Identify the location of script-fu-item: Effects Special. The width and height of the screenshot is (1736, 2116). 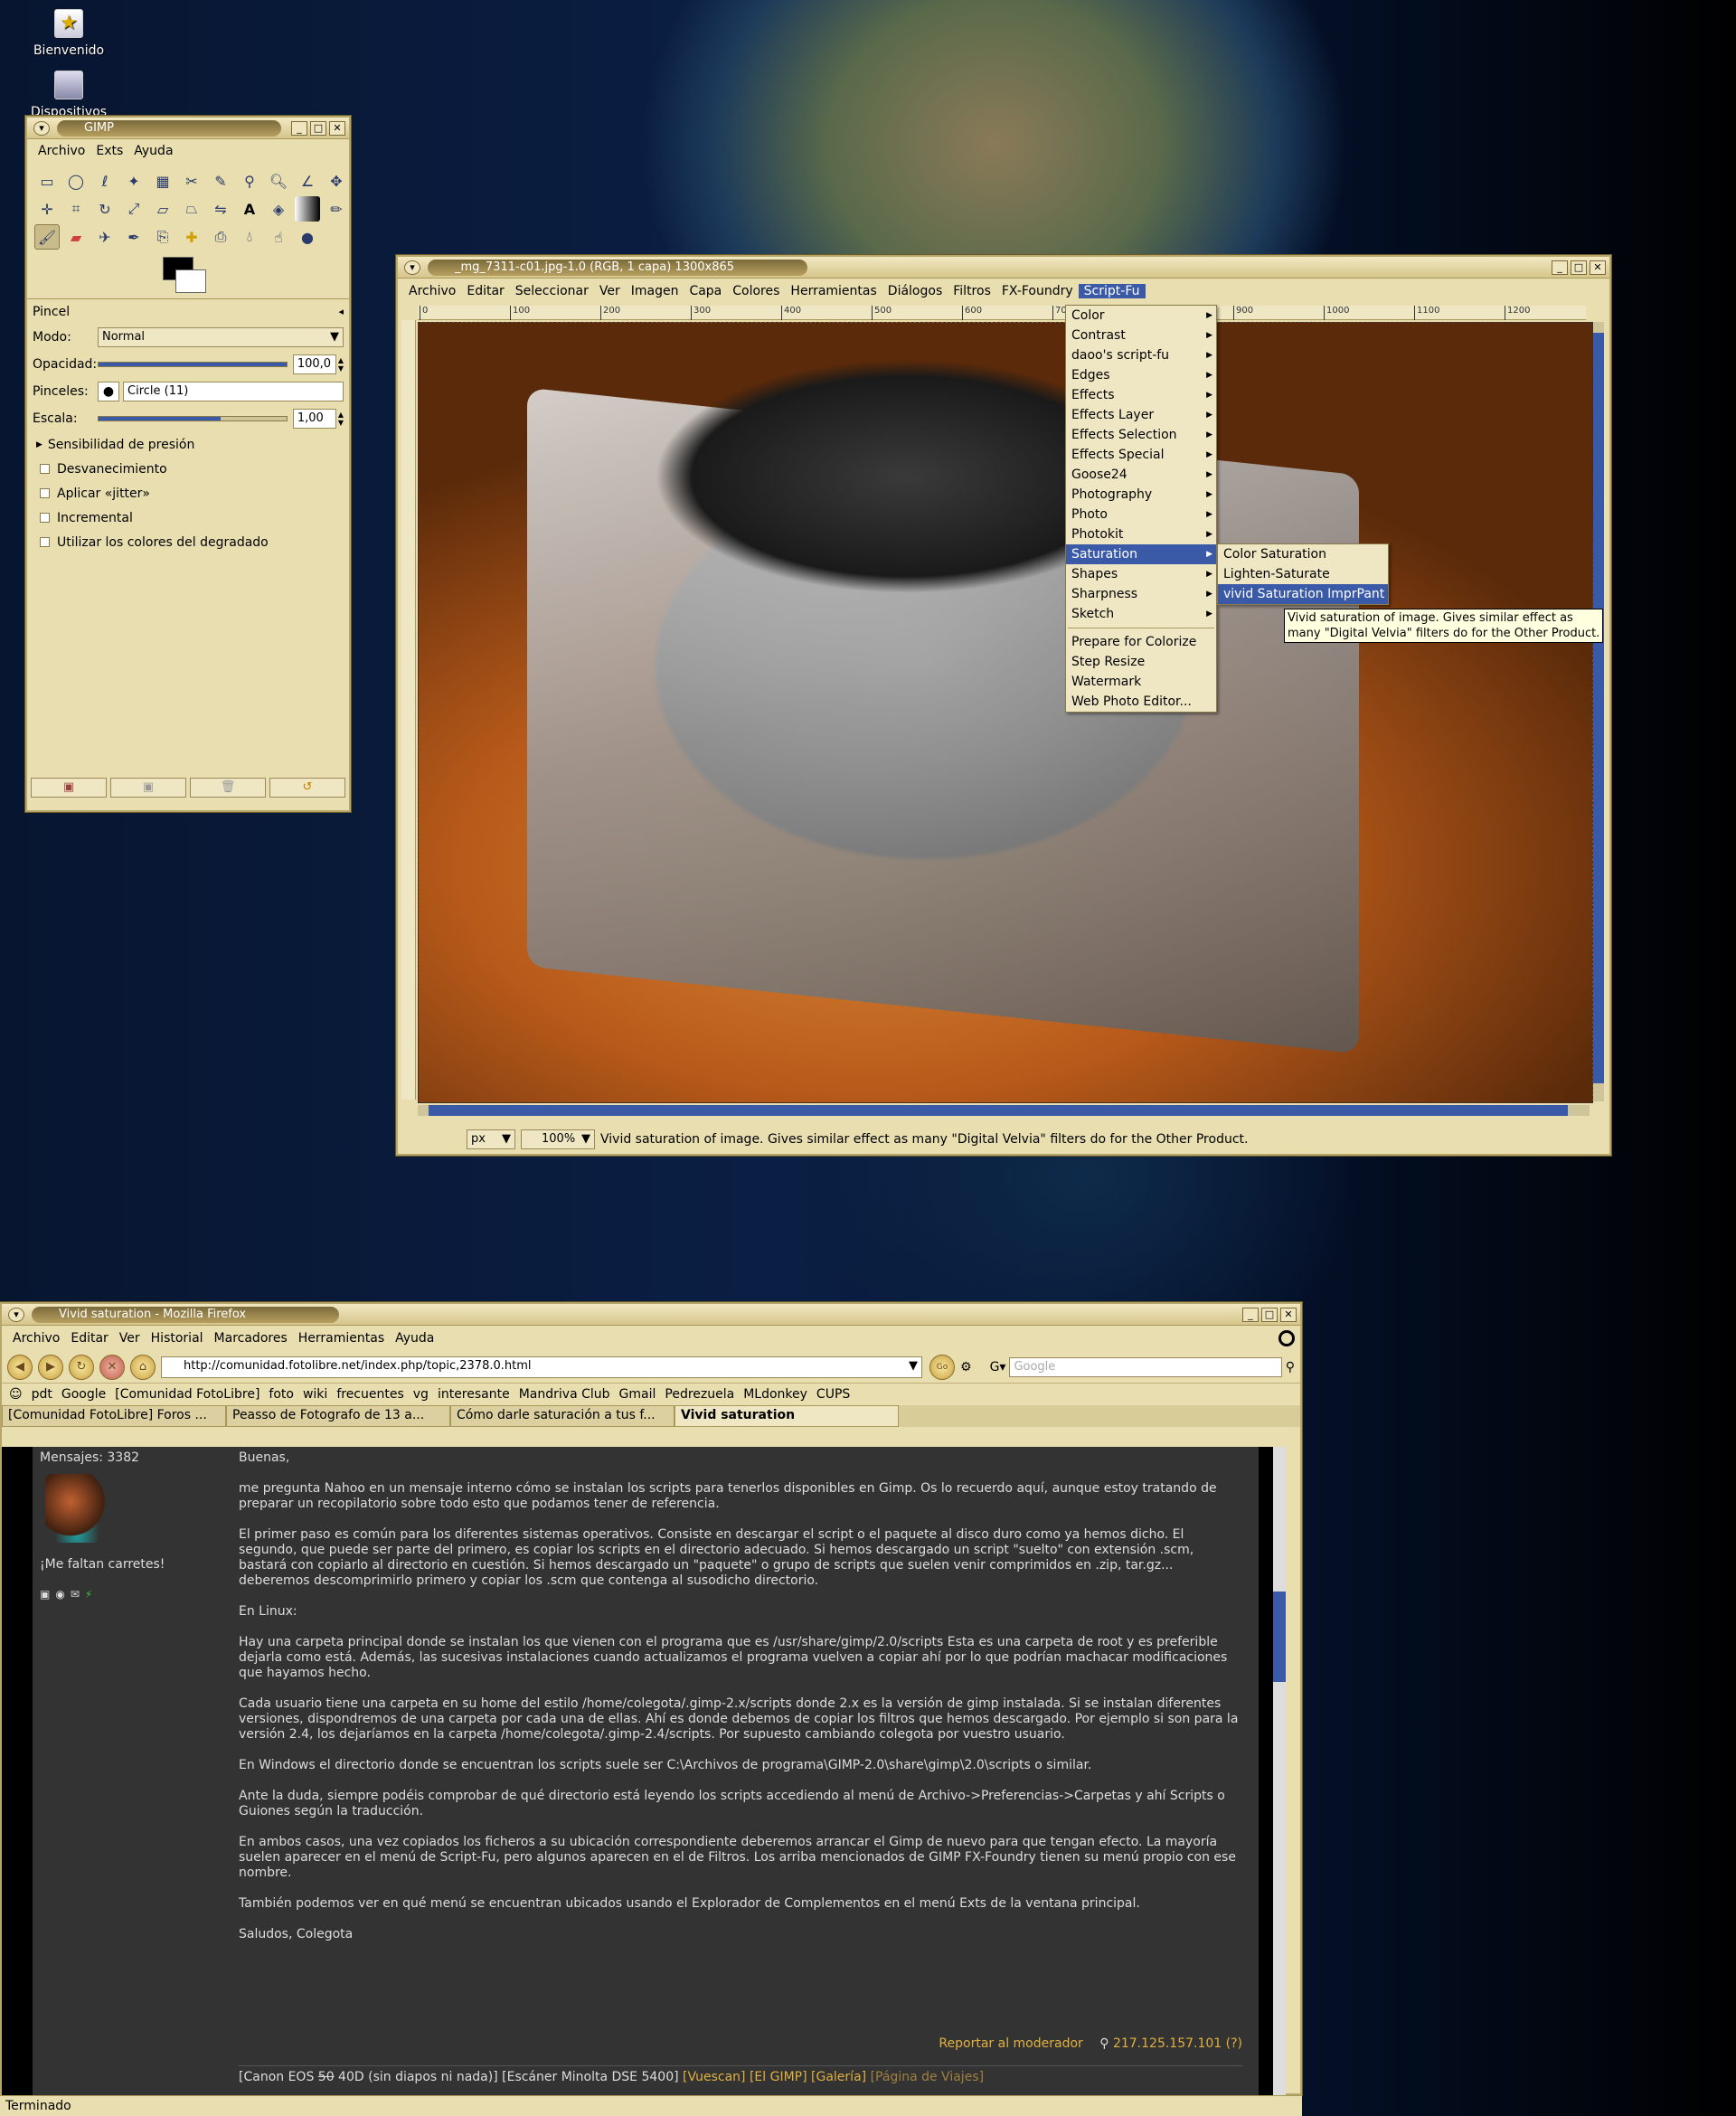
(1141, 455).